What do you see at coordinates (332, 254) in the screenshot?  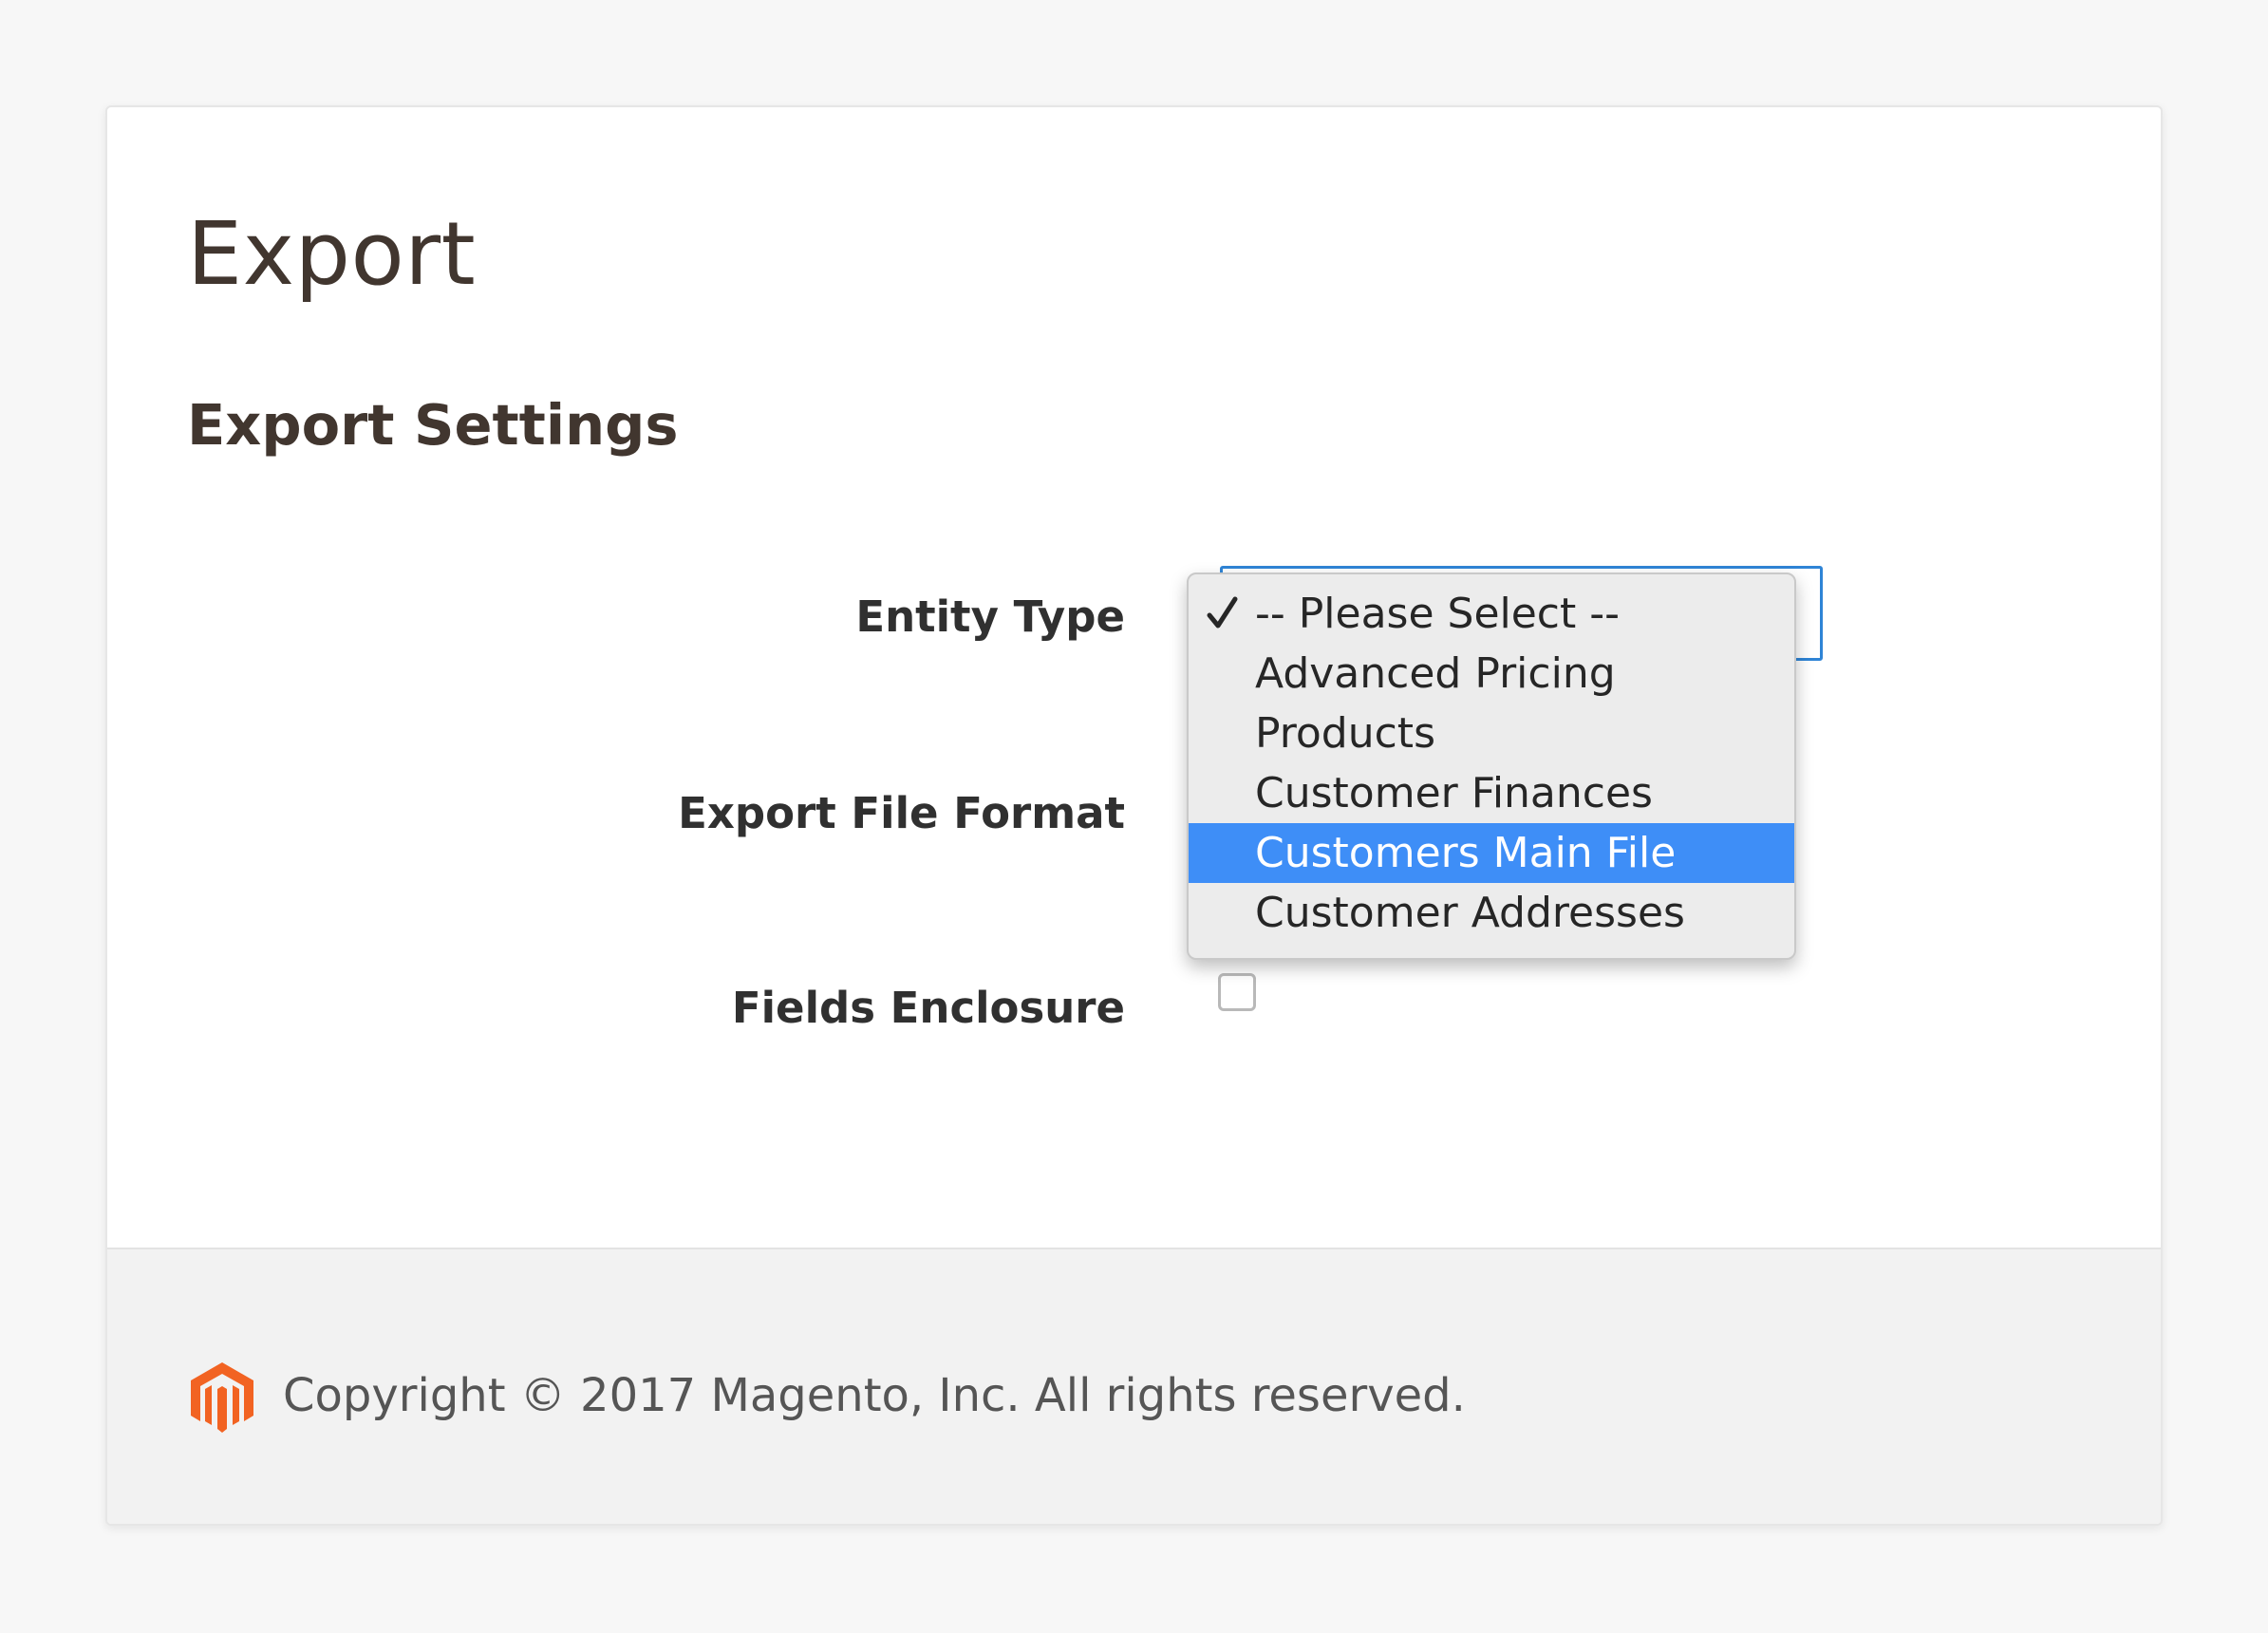 I see `page-title: Export` at bounding box center [332, 254].